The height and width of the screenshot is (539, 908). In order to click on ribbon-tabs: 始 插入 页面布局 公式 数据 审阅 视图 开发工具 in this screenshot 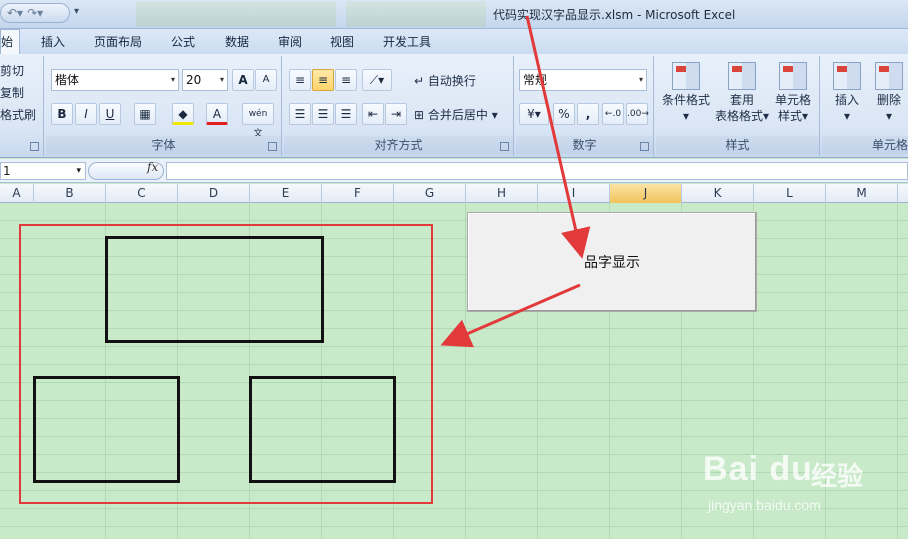, I will do `click(454, 42)`.